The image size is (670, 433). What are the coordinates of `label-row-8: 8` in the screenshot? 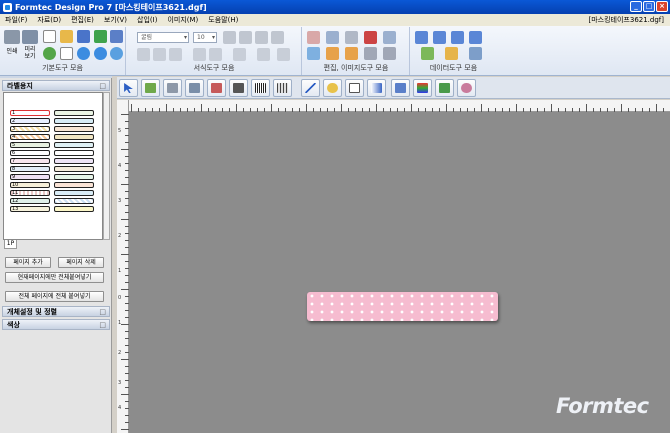 It's located at (30, 169).